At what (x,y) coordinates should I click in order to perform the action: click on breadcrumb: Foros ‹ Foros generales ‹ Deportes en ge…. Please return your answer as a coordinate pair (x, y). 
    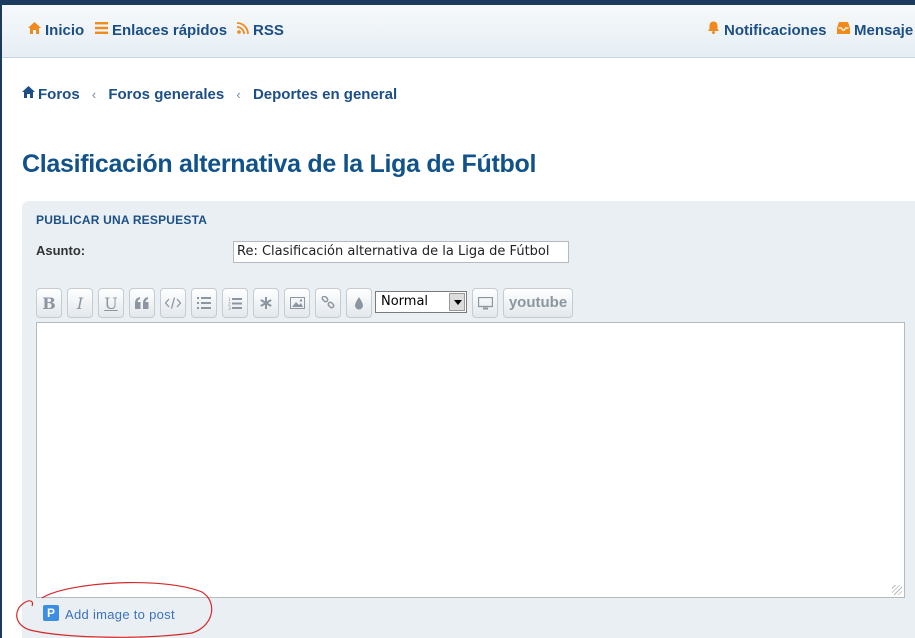
    Looking at the image, I should click on (209, 94).